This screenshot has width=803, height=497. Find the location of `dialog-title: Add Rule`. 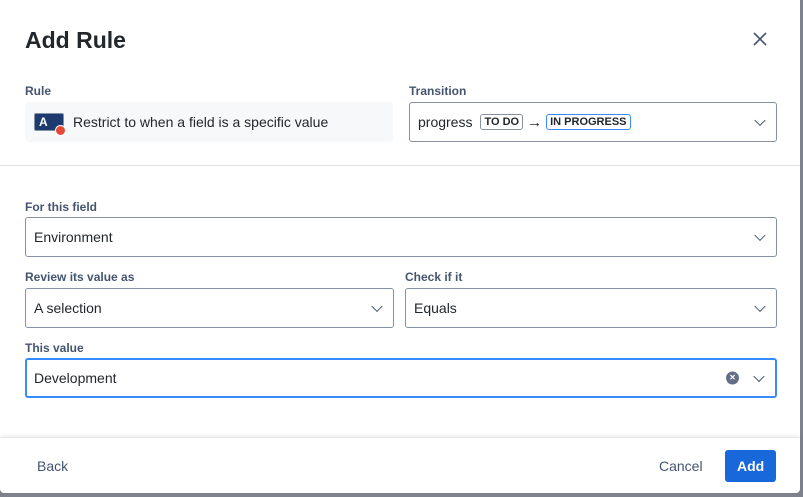

dialog-title: Add Rule is located at coordinates (75, 40).